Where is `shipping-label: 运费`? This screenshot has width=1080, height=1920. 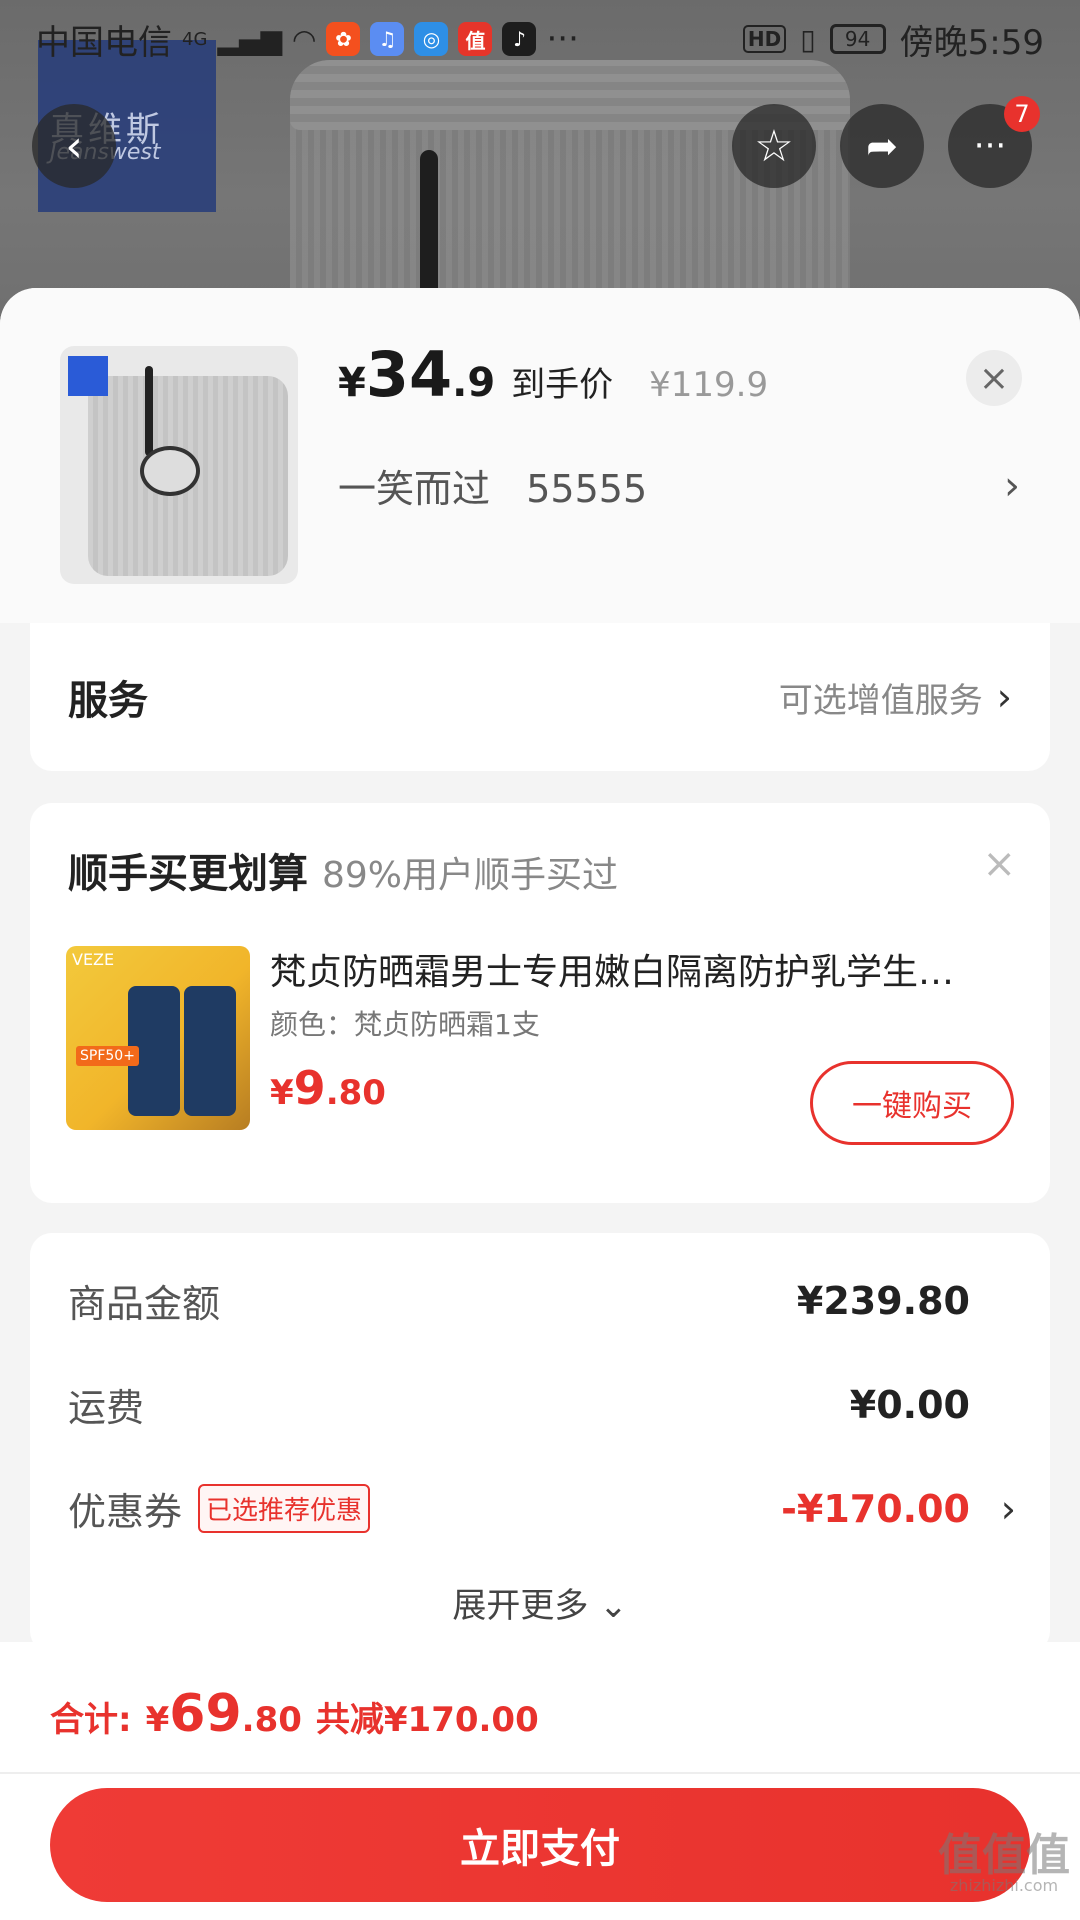
shipping-label: 运费 is located at coordinates (106, 1408).